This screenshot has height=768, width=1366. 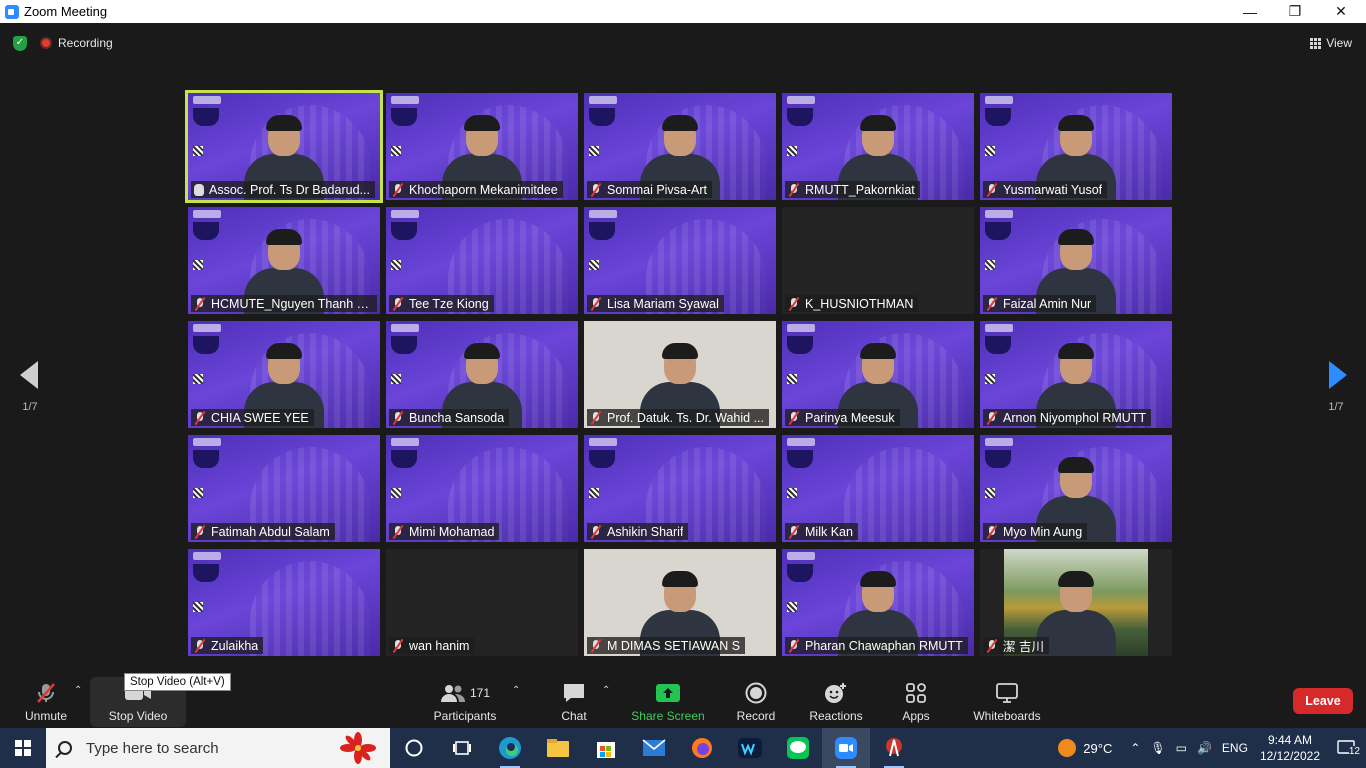 I want to click on weather-temp: 29°C, so click(x=1097, y=748).